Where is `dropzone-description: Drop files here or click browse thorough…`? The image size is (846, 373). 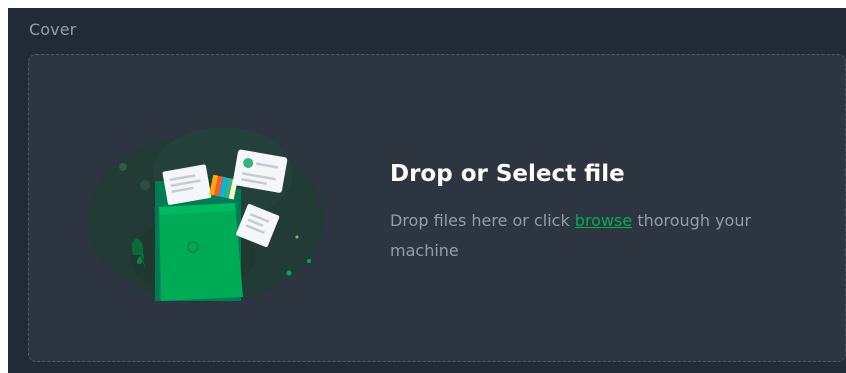 dropzone-description: Drop files here or click browse thorough… is located at coordinates (600, 236).